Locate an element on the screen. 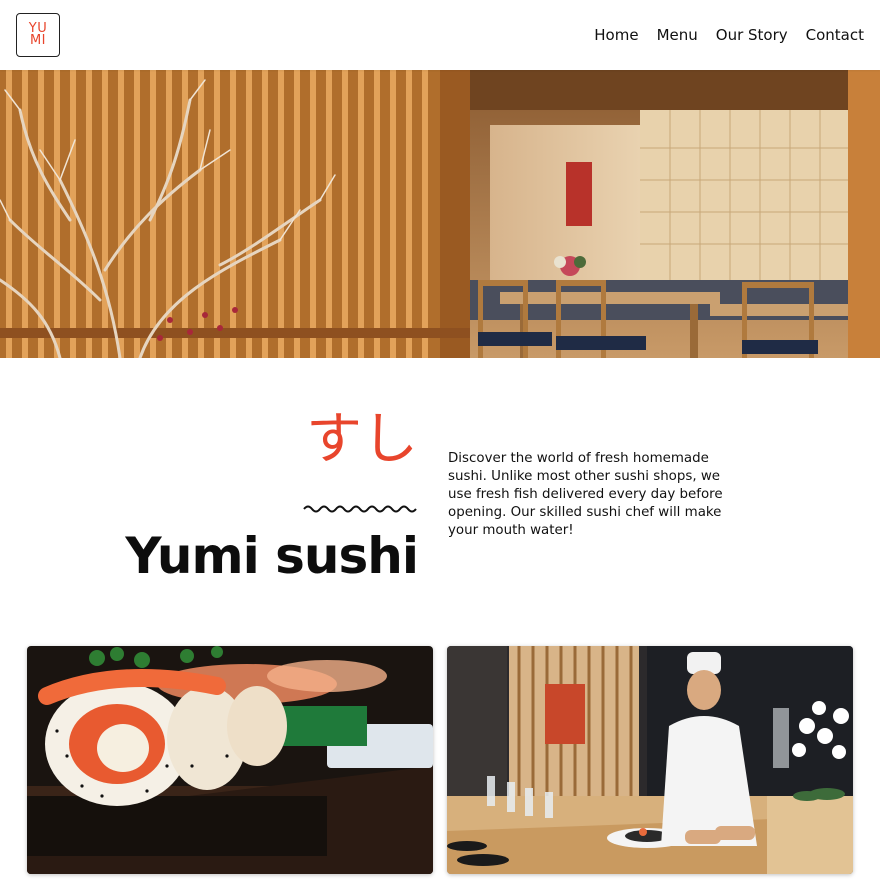 Image resolution: width=880 pixels, height=881 pixels. site-header: YUMI Home Menu Our Story Contact is located at coordinates (440, 35).